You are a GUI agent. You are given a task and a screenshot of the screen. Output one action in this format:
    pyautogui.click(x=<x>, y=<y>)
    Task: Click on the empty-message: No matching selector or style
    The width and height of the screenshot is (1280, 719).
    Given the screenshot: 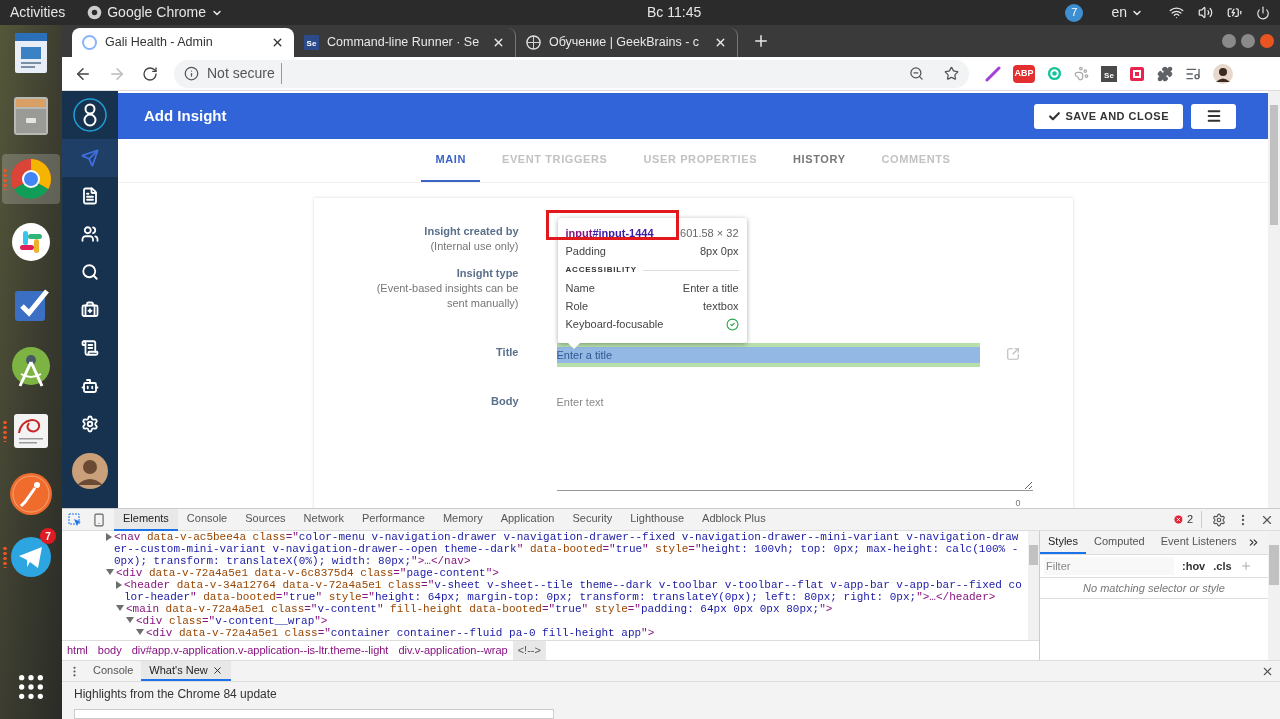 What is the action you would take?
    pyautogui.click(x=1154, y=588)
    